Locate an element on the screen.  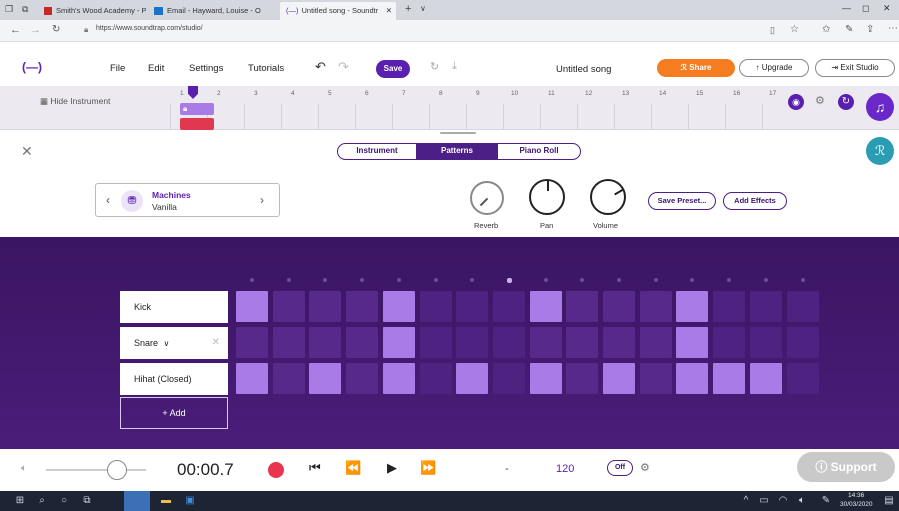
wifi-icon: ◠ is located at coordinates (783, 501).